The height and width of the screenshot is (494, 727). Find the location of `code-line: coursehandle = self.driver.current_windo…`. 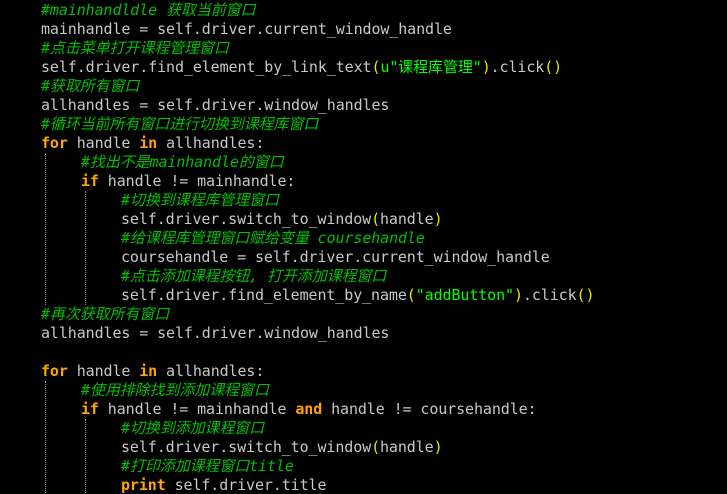

code-line: coursehandle = self.driver.current_windo… is located at coordinates (335, 257).